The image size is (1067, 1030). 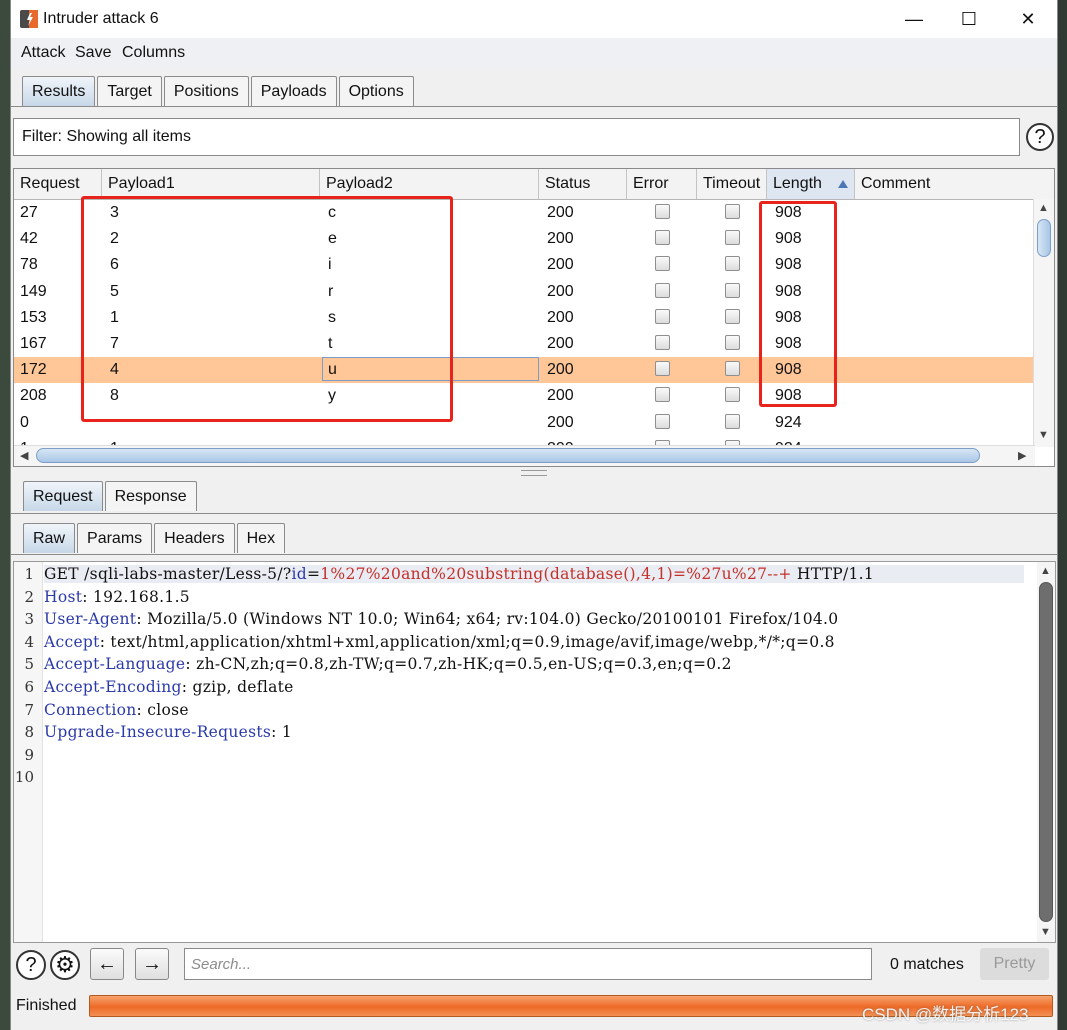 What do you see at coordinates (46, 1005) in the screenshot?
I see `status-text: Finished` at bounding box center [46, 1005].